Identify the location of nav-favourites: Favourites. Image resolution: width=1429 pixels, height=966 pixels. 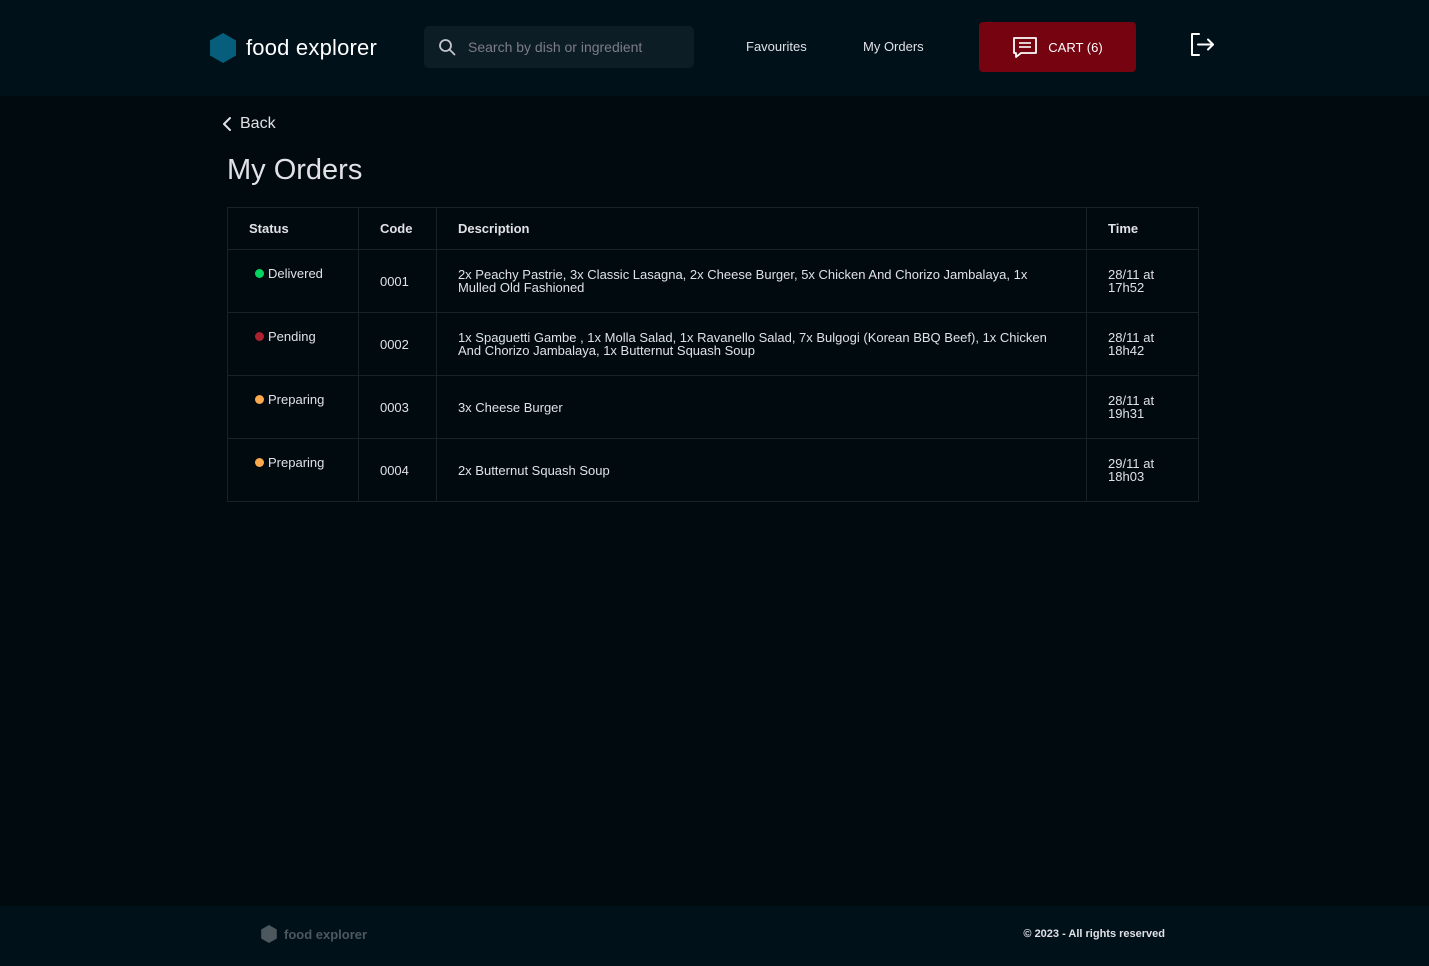
(776, 46).